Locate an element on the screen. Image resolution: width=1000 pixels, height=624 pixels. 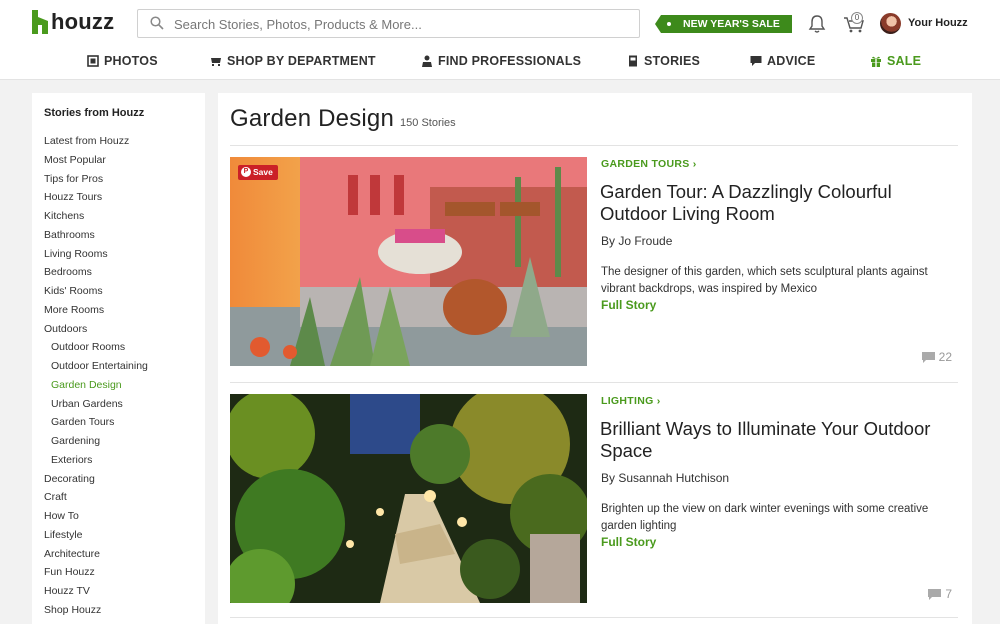
garden-tour-photo is located at coordinates (408, 261).